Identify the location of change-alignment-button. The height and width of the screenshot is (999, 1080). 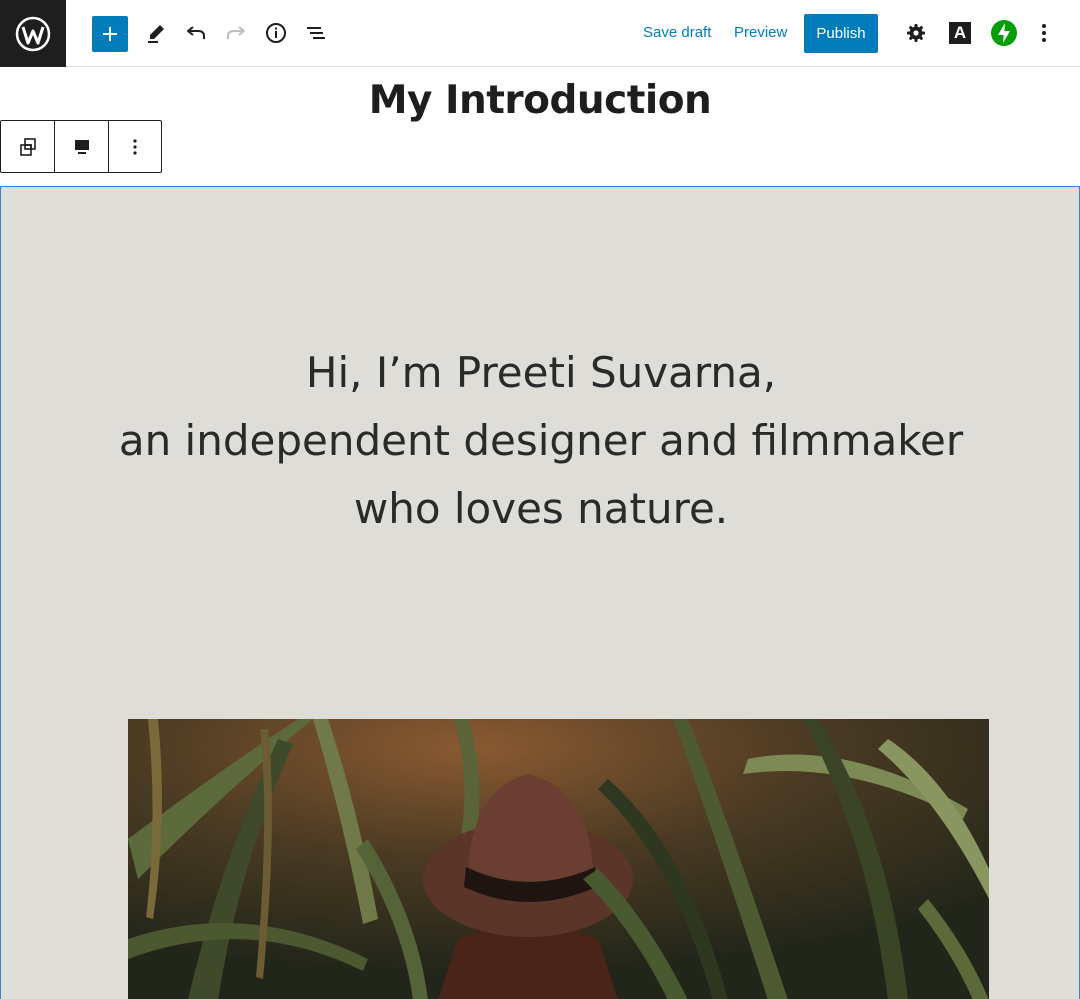
(80, 146).